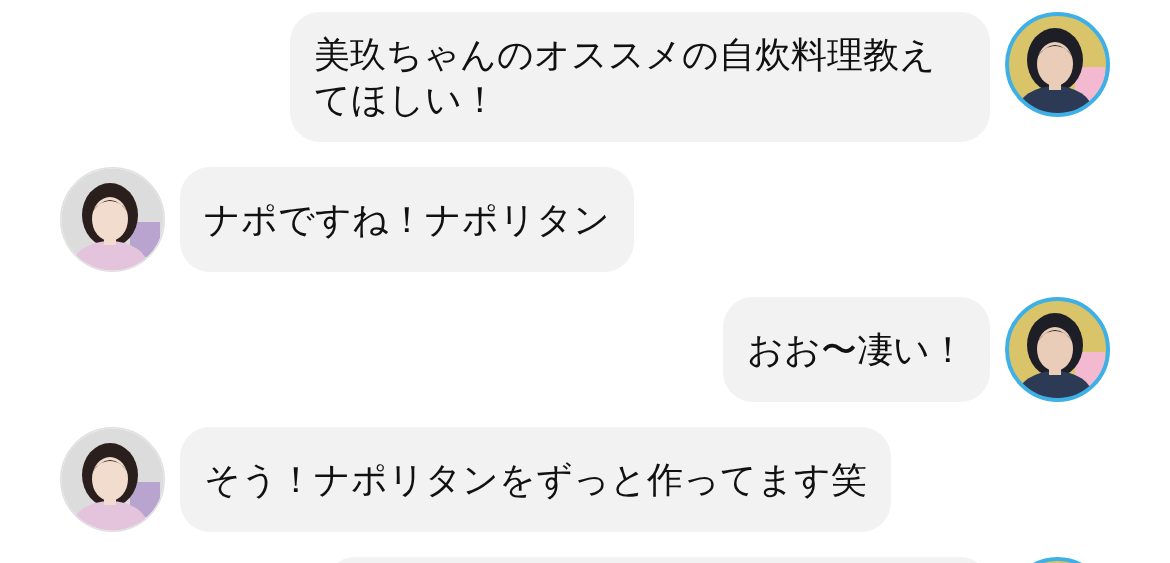  What do you see at coordinates (535, 479) in the screenshot?
I see `message-bubble: そう！ナポリタンをずっと作ってます笑` at bounding box center [535, 479].